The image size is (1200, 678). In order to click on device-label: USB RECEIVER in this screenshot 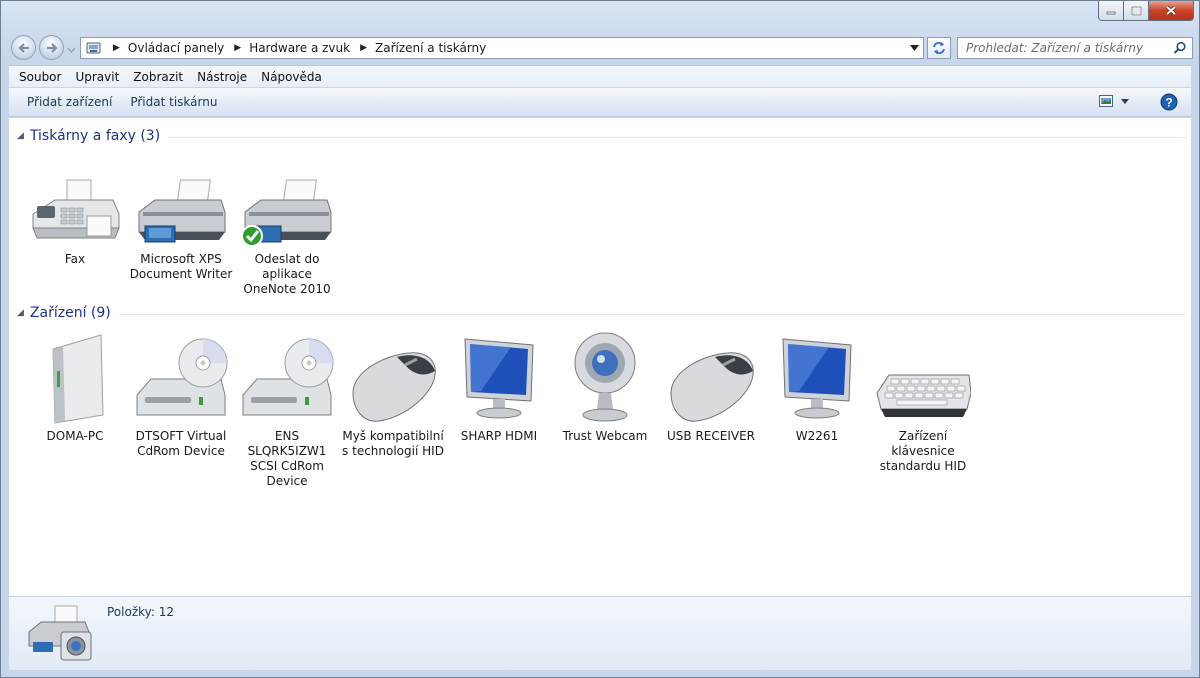, I will do `click(711, 436)`.